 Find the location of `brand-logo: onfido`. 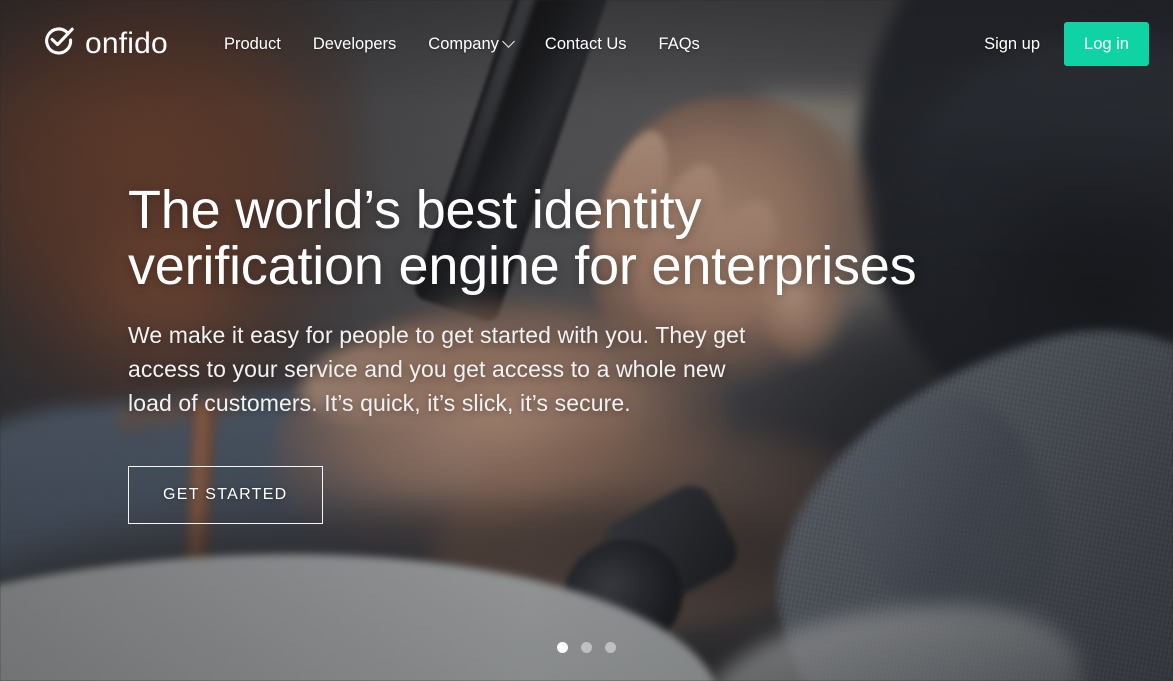

brand-logo: onfido is located at coordinates (105, 44).